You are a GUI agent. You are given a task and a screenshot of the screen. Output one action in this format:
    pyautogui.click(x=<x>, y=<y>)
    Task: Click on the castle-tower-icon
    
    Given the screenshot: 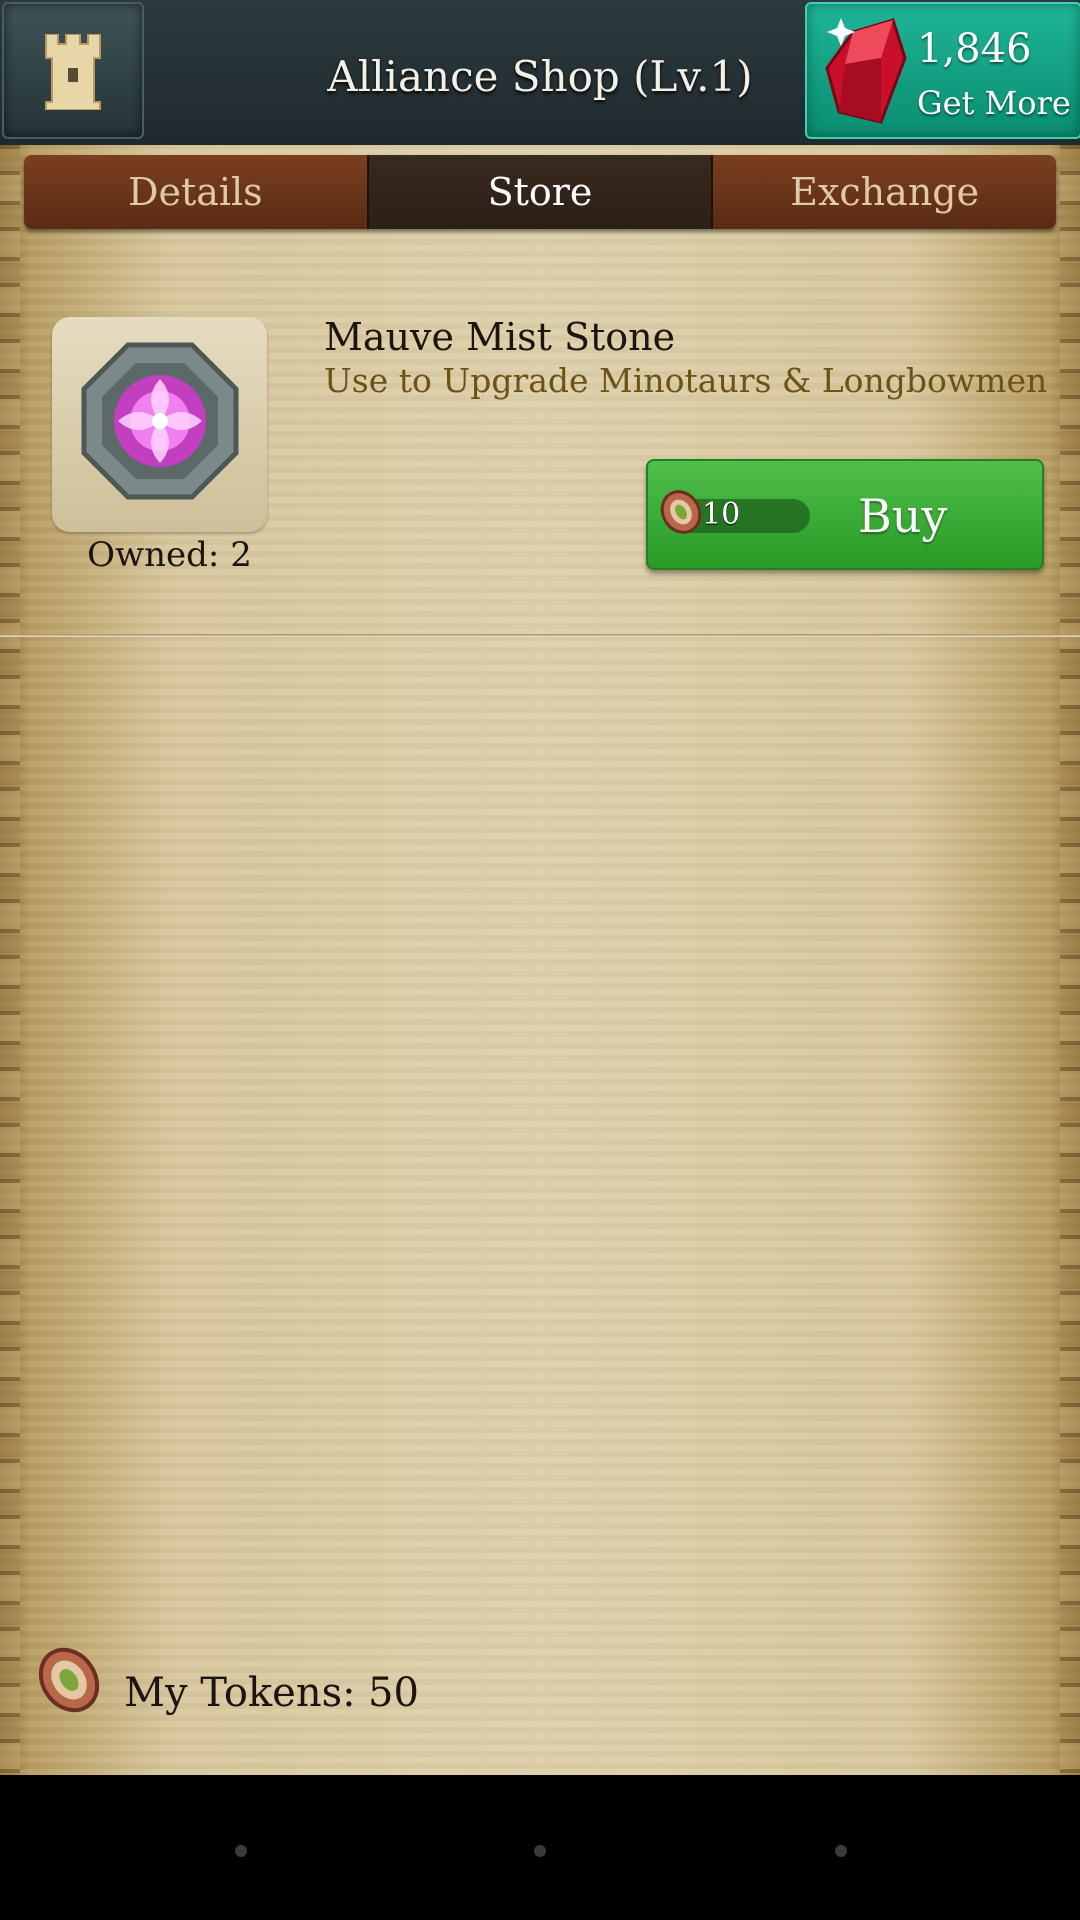 What is the action you would take?
    pyautogui.click(x=73, y=72)
    